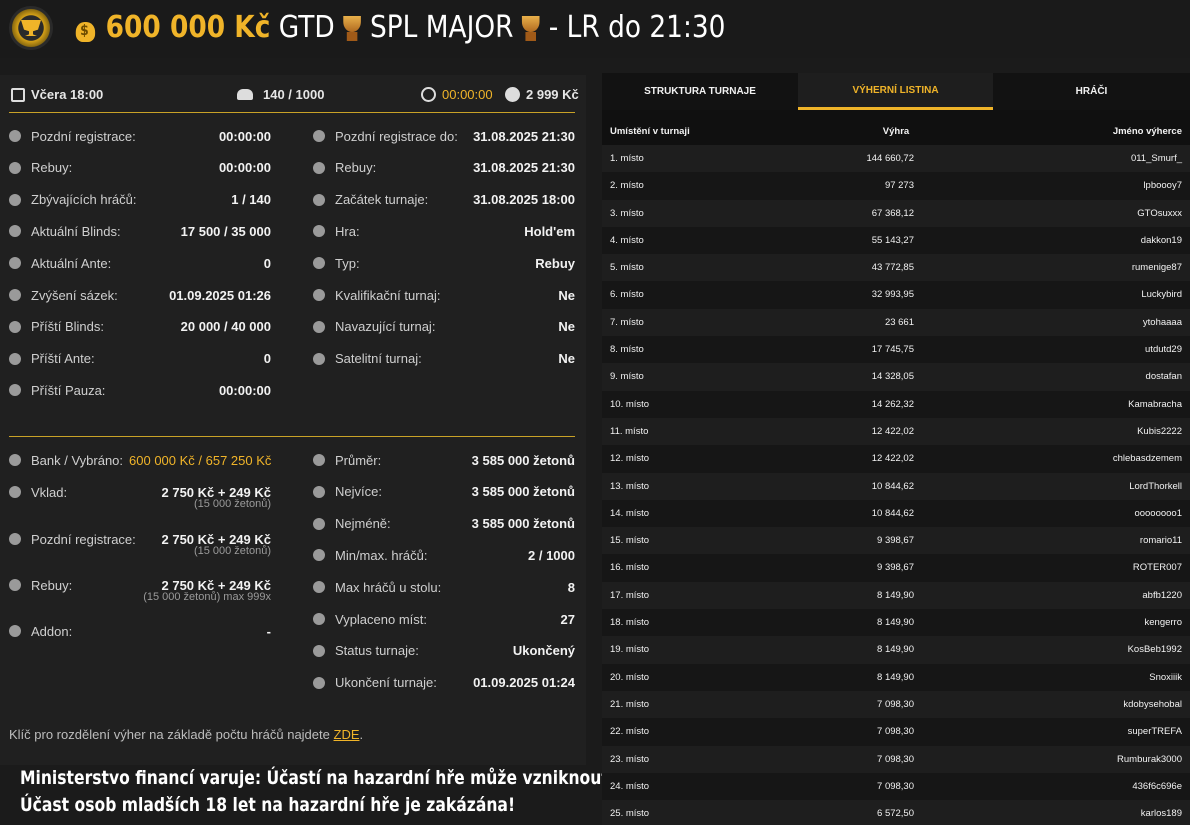 Image resolution: width=1190 pixels, height=825 pixels. What do you see at coordinates (630, 486) in the screenshot?
I see `place-cell: 13. místo` at bounding box center [630, 486].